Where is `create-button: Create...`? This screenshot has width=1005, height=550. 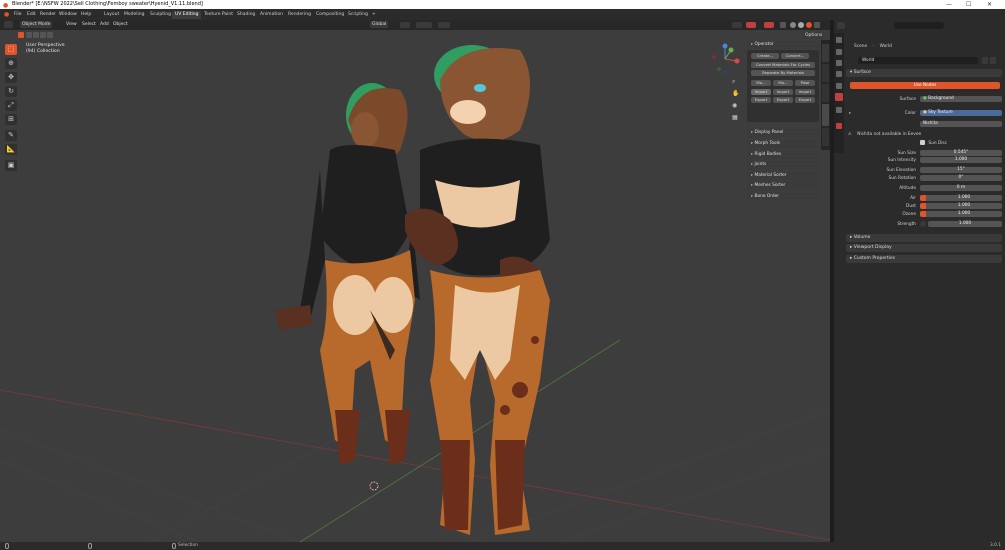 create-button: Create... is located at coordinates (765, 56).